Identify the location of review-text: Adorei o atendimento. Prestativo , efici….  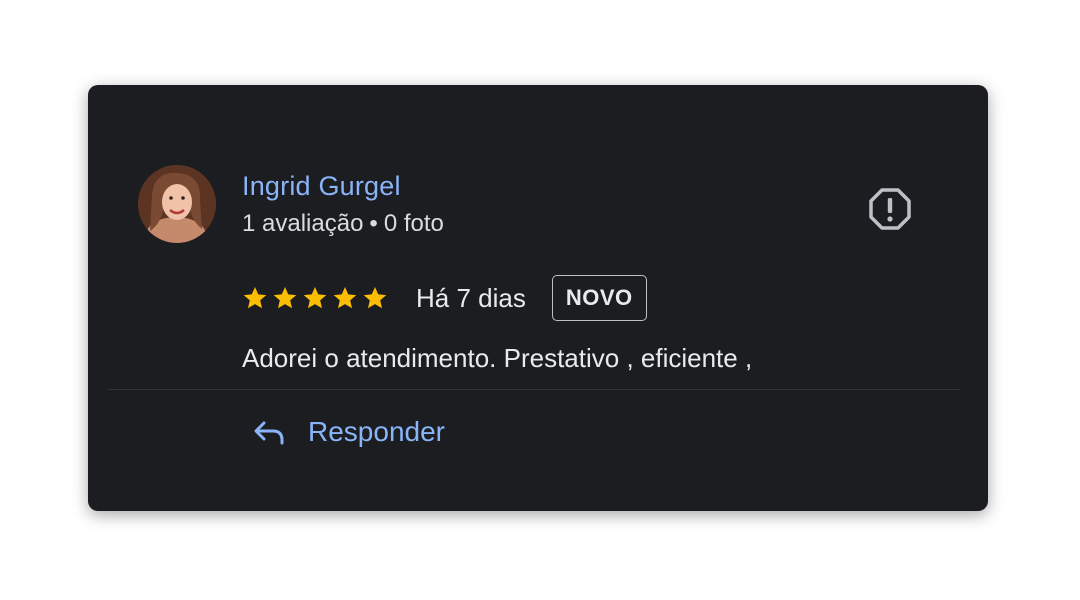
(497, 358).